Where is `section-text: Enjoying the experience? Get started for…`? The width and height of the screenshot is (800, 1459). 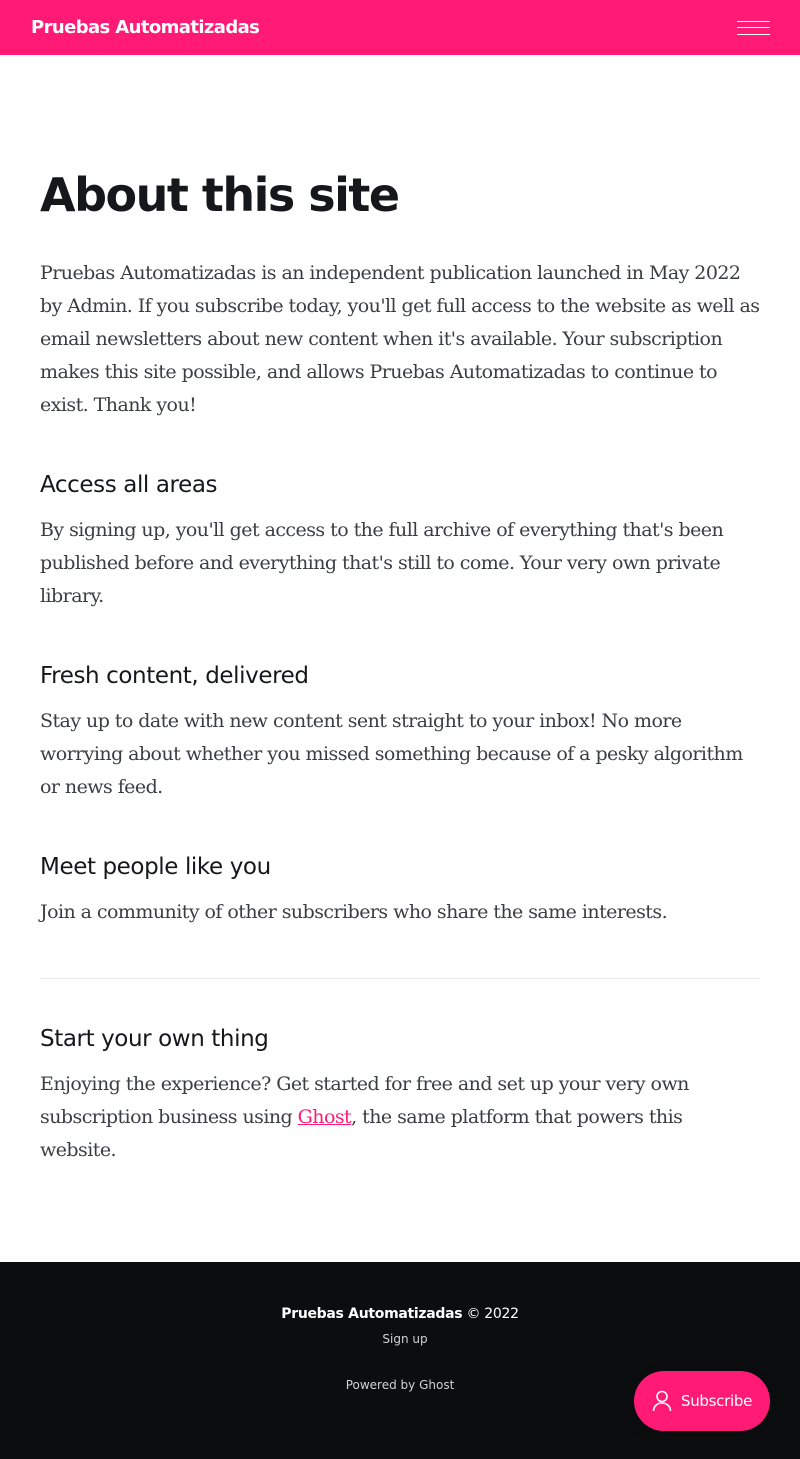
section-text: Enjoying the experience? Get started for… is located at coordinates (400, 1117).